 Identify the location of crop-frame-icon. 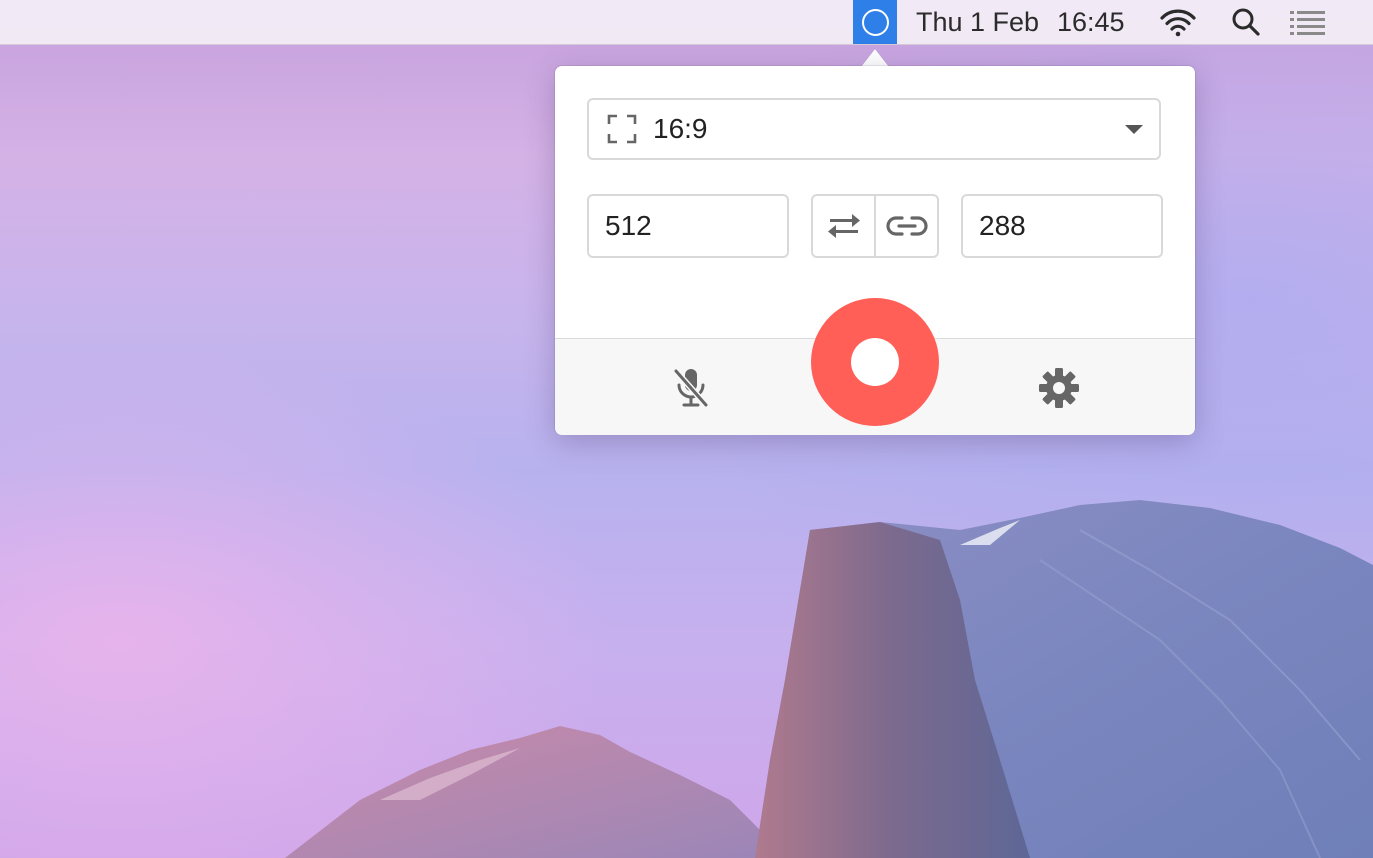
(622, 129).